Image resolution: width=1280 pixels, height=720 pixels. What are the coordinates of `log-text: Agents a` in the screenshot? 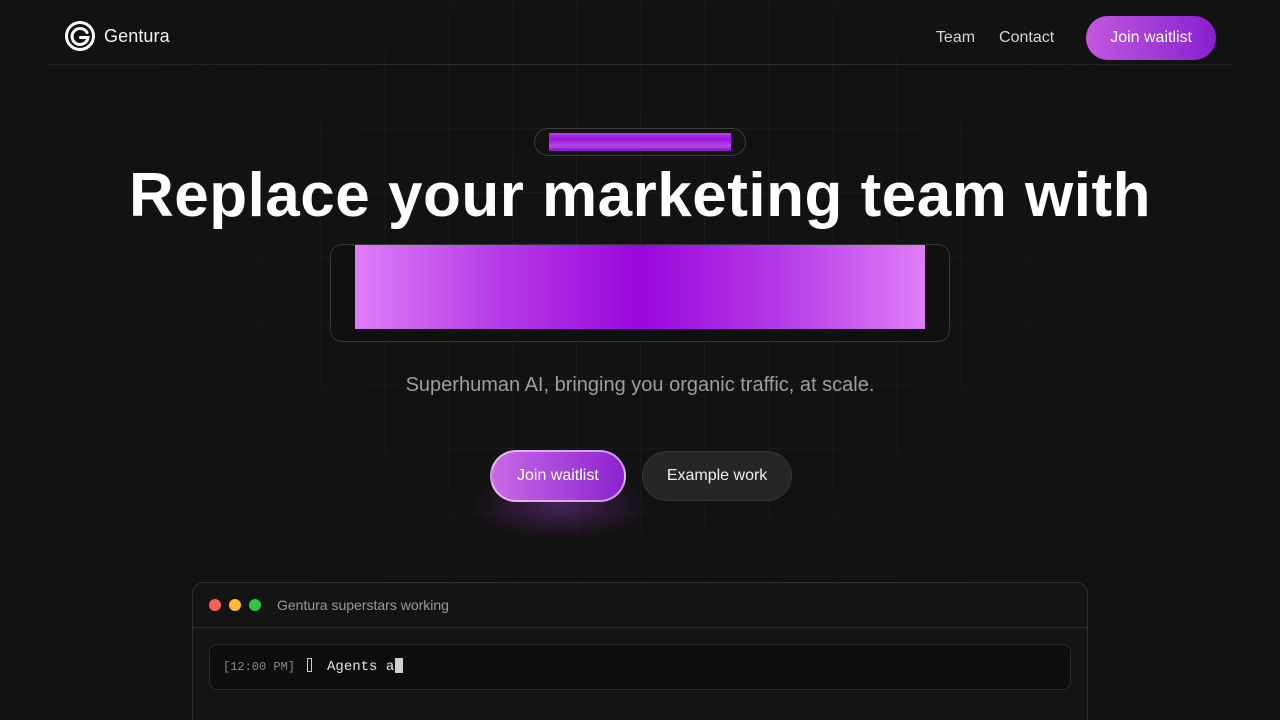 It's located at (361, 667).